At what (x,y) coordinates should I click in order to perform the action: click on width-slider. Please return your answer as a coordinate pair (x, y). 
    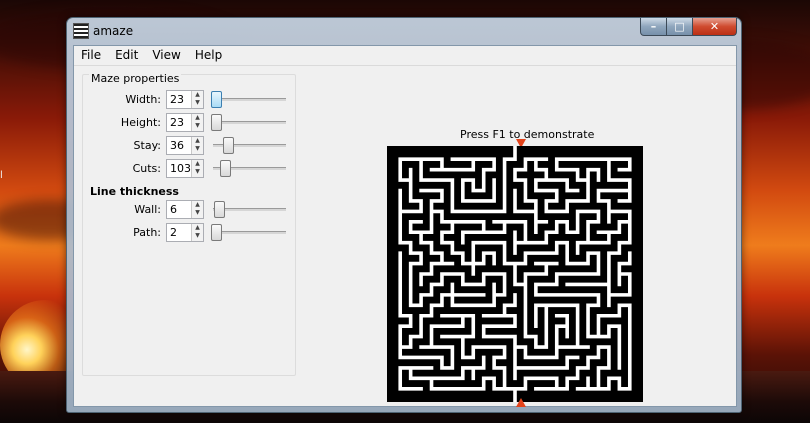
    Looking at the image, I should click on (248, 99).